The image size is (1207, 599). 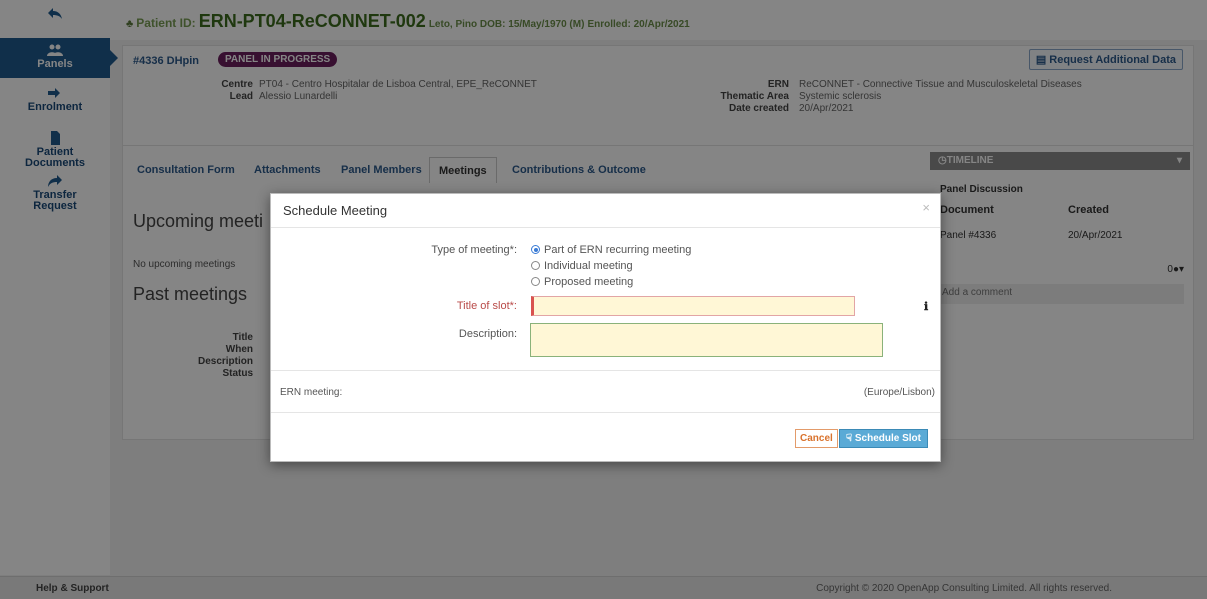 I want to click on slot-title-label: Title of slot*:, so click(x=486, y=306).